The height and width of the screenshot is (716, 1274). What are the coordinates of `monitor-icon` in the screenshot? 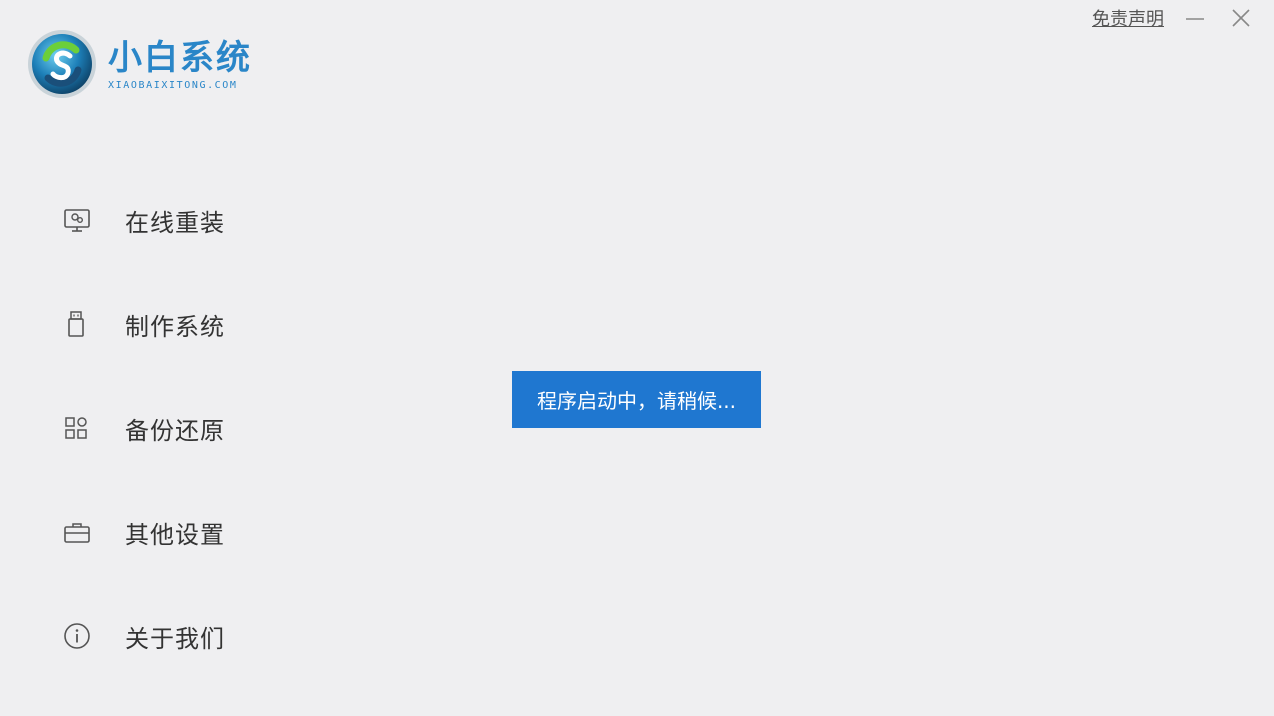 It's located at (77, 220).